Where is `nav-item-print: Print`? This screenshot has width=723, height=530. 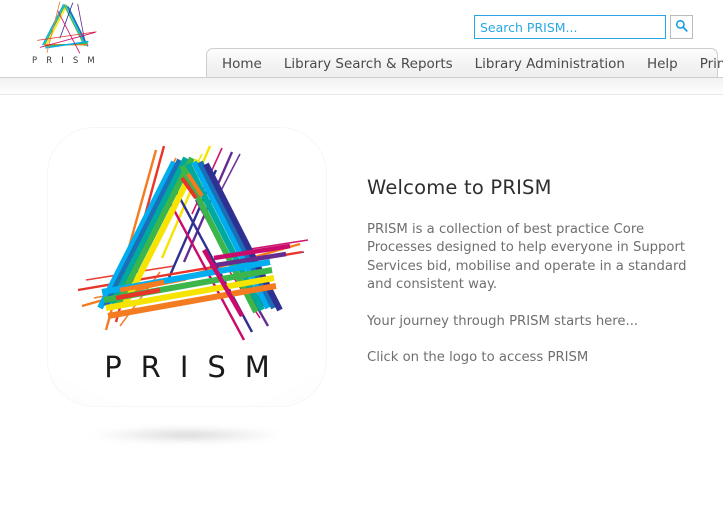
nav-item-print: Print is located at coordinates (706, 64).